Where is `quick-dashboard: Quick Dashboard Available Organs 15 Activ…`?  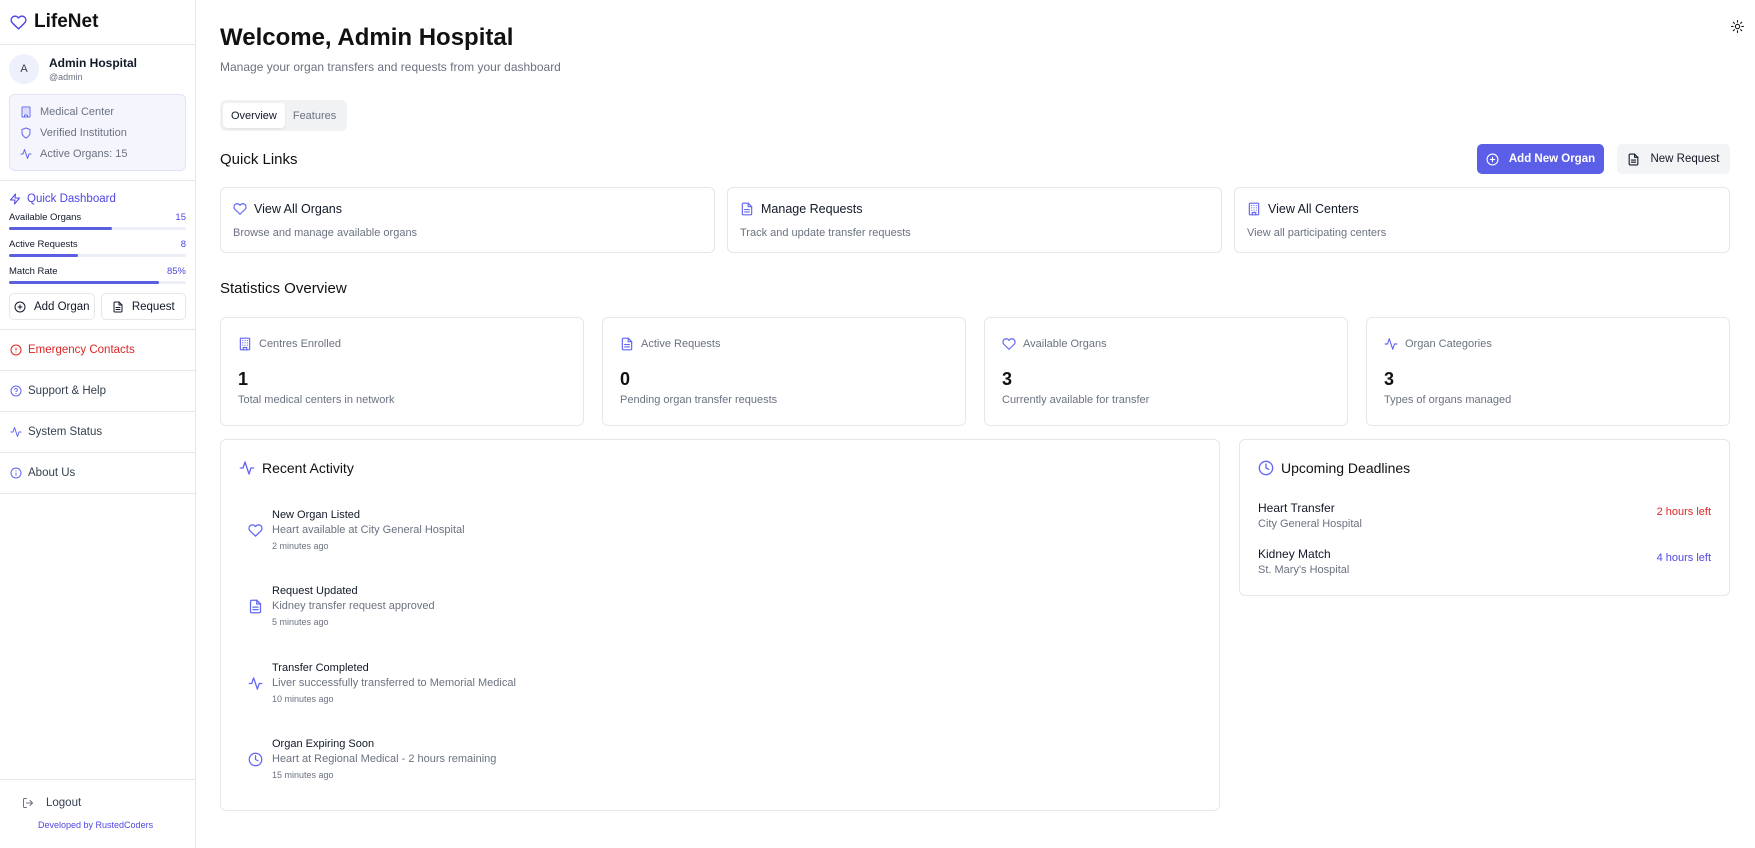 quick-dashboard: Quick Dashboard Available Organs 15 Activ… is located at coordinates (97, 253).